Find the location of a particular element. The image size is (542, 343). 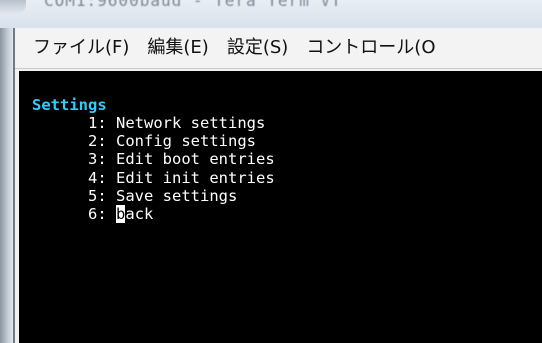

menu-setup: 設定(S) is located at coordinates (257, 48).